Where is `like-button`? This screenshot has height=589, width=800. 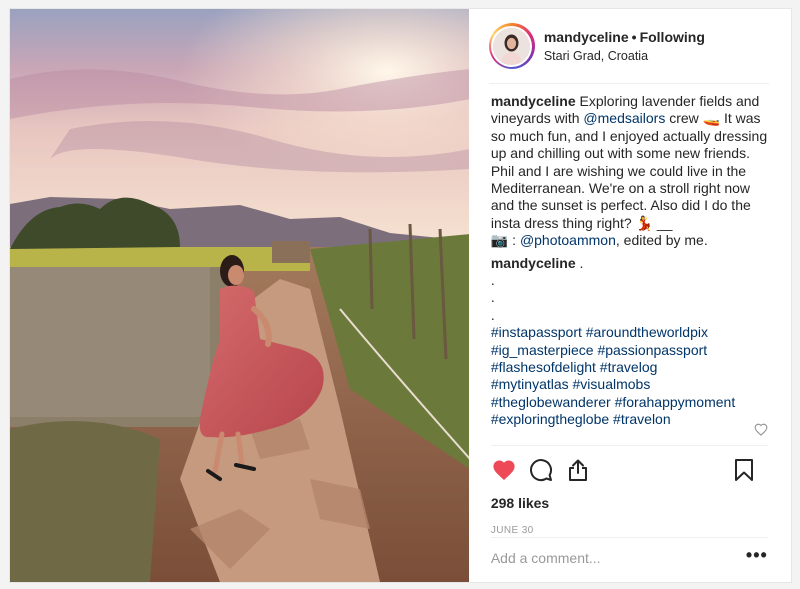
like-button is located at coordinates (504, 470).